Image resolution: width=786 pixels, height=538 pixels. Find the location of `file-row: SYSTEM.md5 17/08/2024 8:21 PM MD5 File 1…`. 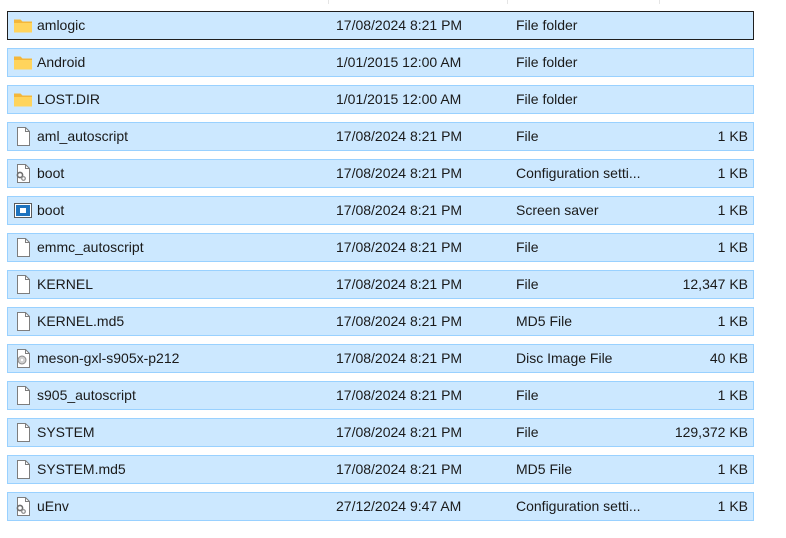

file-row: SYSTEM.md5 17/08/2024 8:21 PM MD5 File 1… is located at coordinates (380, 469).